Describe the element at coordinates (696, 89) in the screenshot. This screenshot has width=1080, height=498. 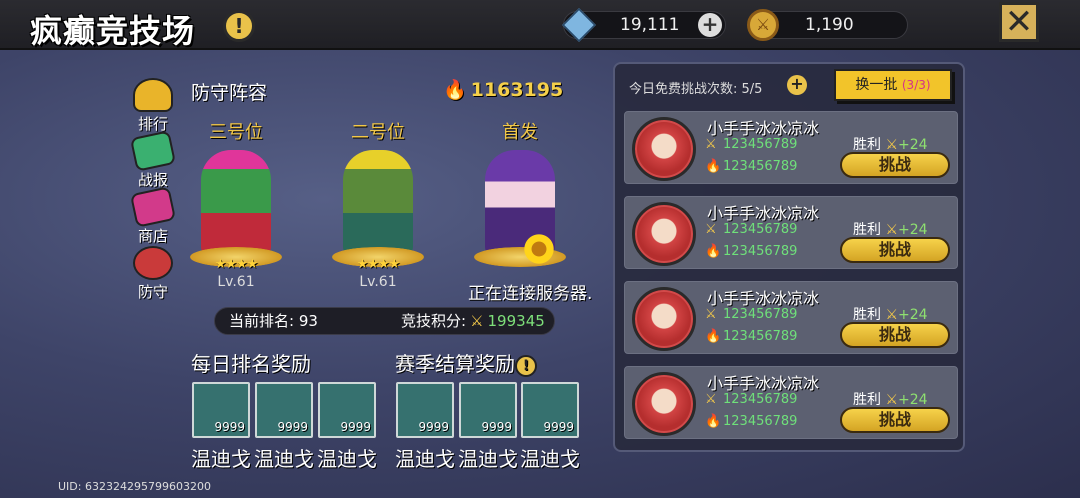
I see `free-challenges: 今日免费挑战次数: 5/5` at that location.